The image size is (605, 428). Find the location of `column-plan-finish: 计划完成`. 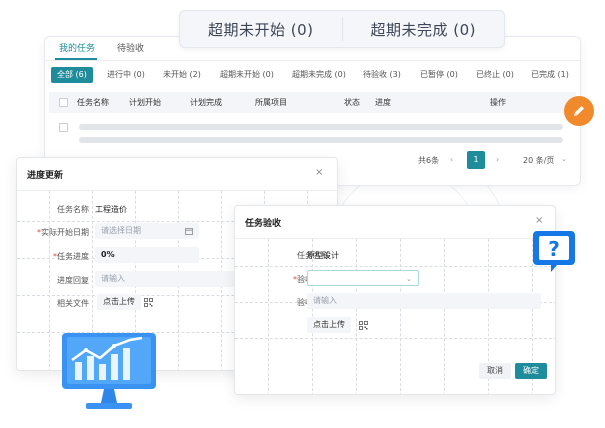

column-plan-finish: 计划完成 is located at coordinates (206, 102).